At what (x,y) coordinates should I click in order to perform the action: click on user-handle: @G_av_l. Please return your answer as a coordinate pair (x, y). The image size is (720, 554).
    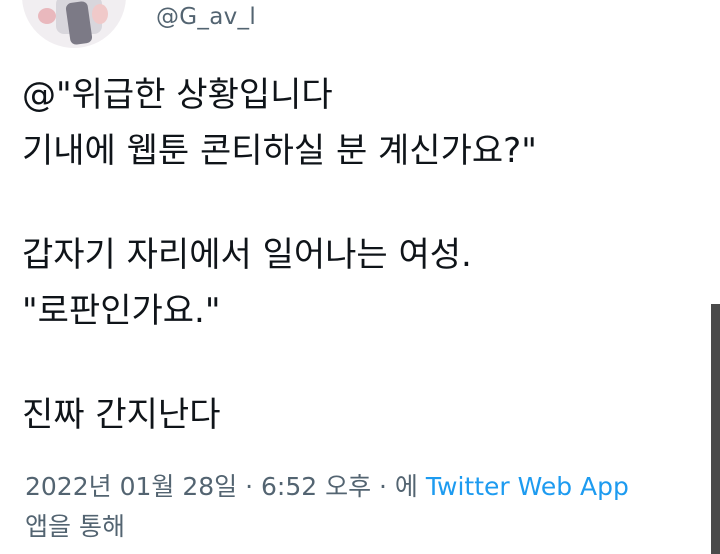
    Looking at the image, I should click on (206, 17).